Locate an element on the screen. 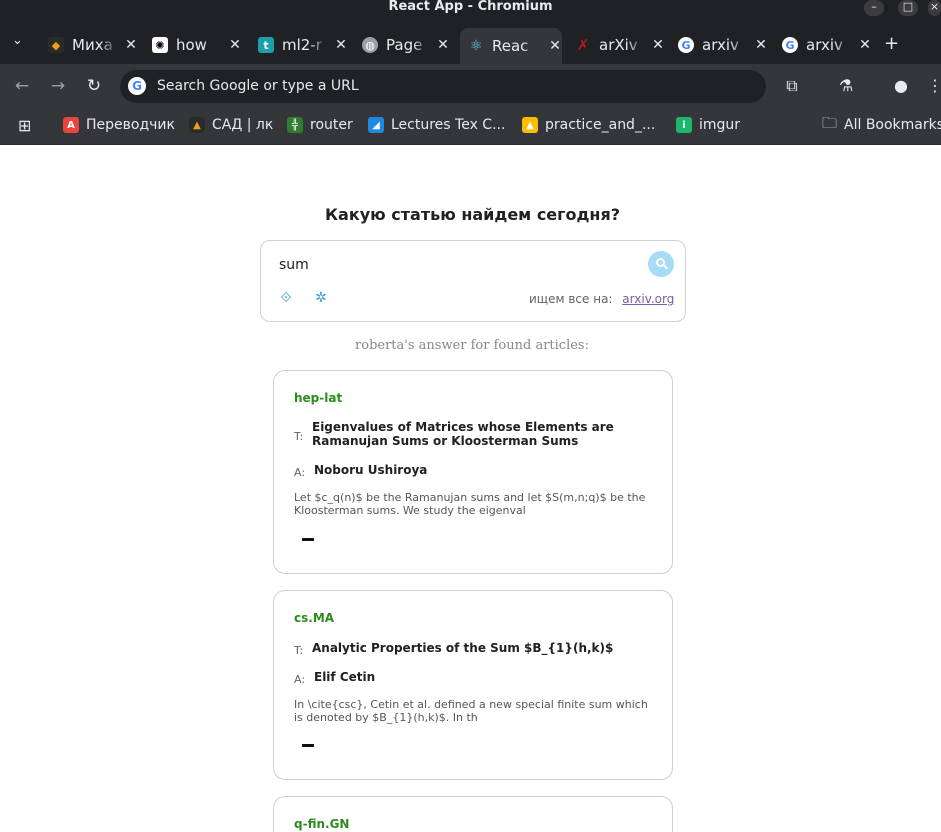 The width and height of the screenshot is (941, 832). page-heading: Какую статью найдем сегодня? is located at coordinates (472, 214).